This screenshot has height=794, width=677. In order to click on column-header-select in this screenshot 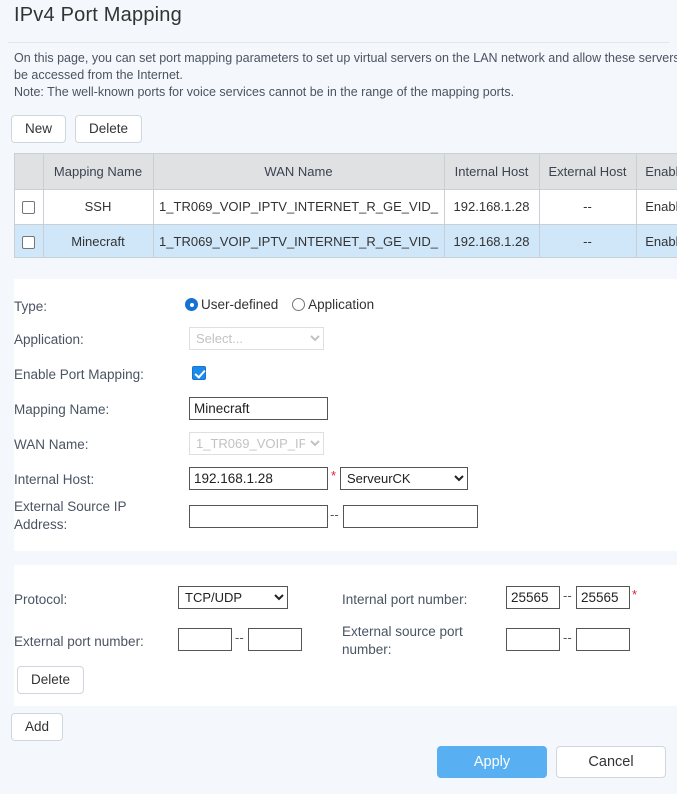, I will do `click(29, 172)`.